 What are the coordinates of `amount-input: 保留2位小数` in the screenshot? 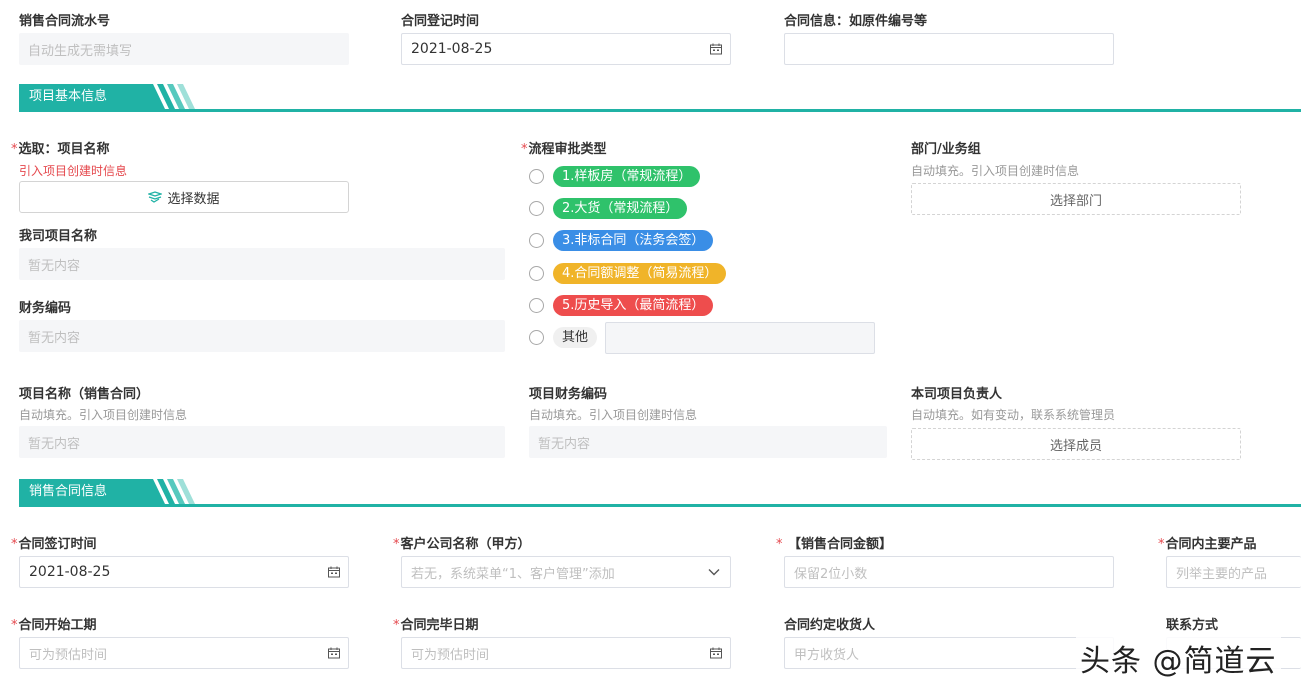 It's located at (949, 572).